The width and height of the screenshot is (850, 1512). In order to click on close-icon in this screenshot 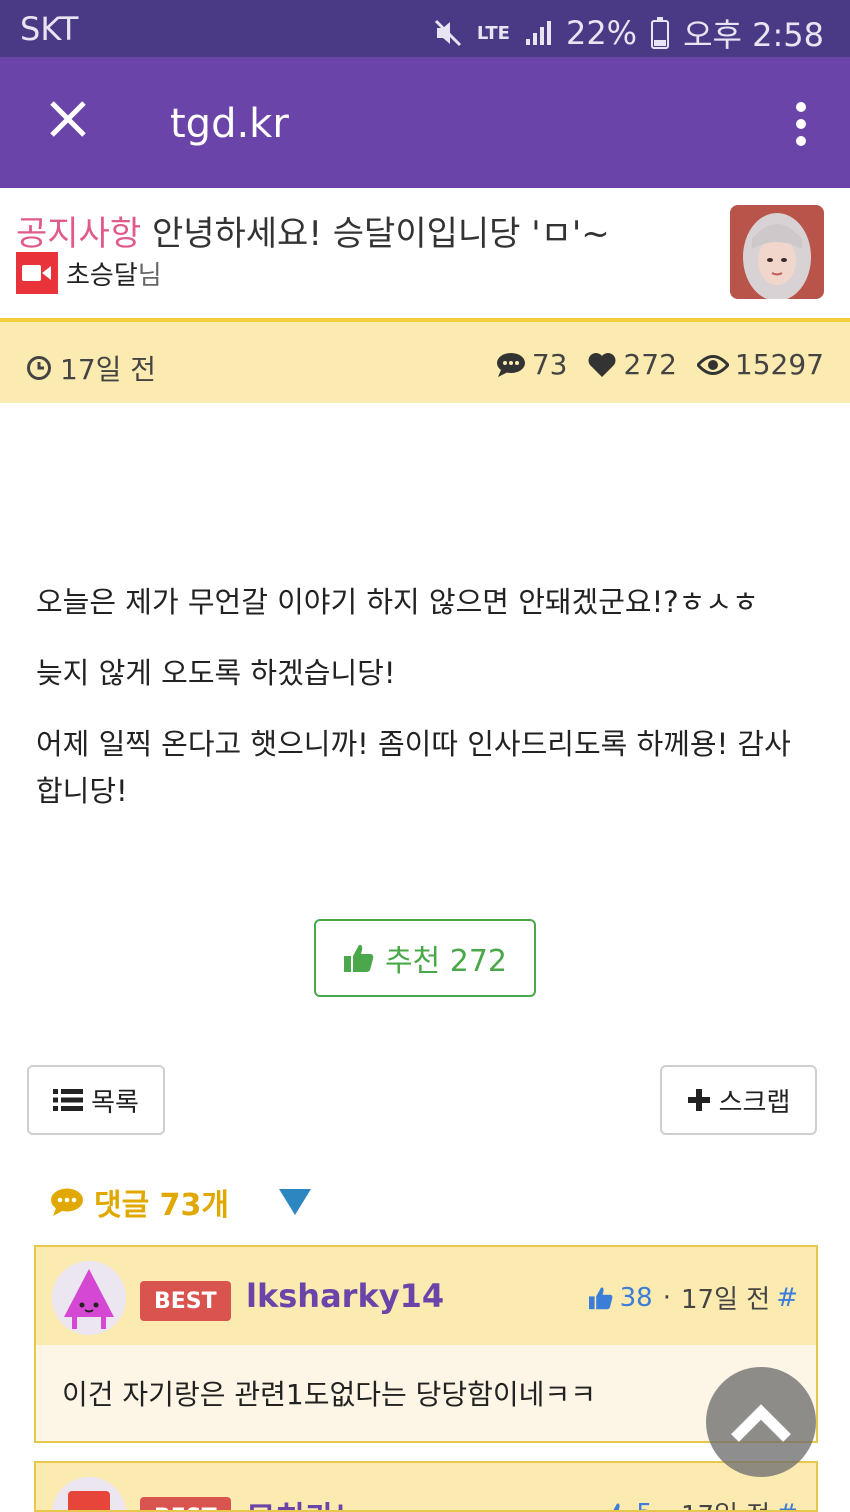, I will do `click(68, 119)`.